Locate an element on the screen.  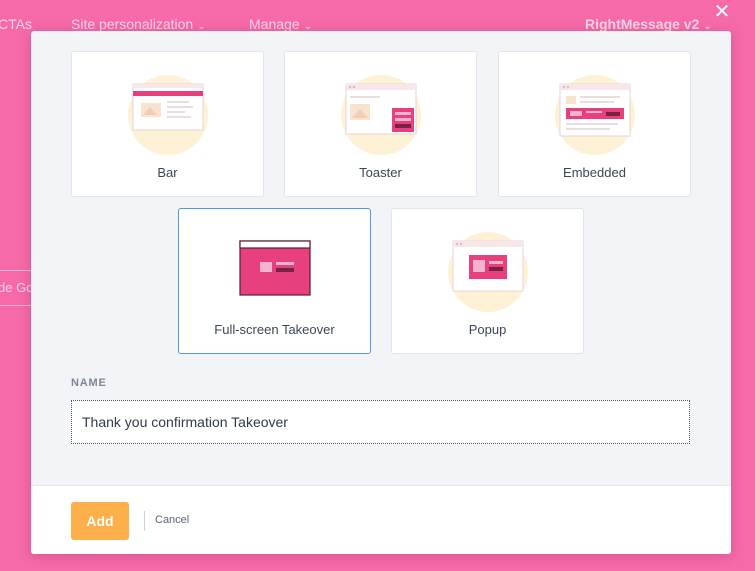
option-card-label: Embedded is located at coordinates (594, 172).